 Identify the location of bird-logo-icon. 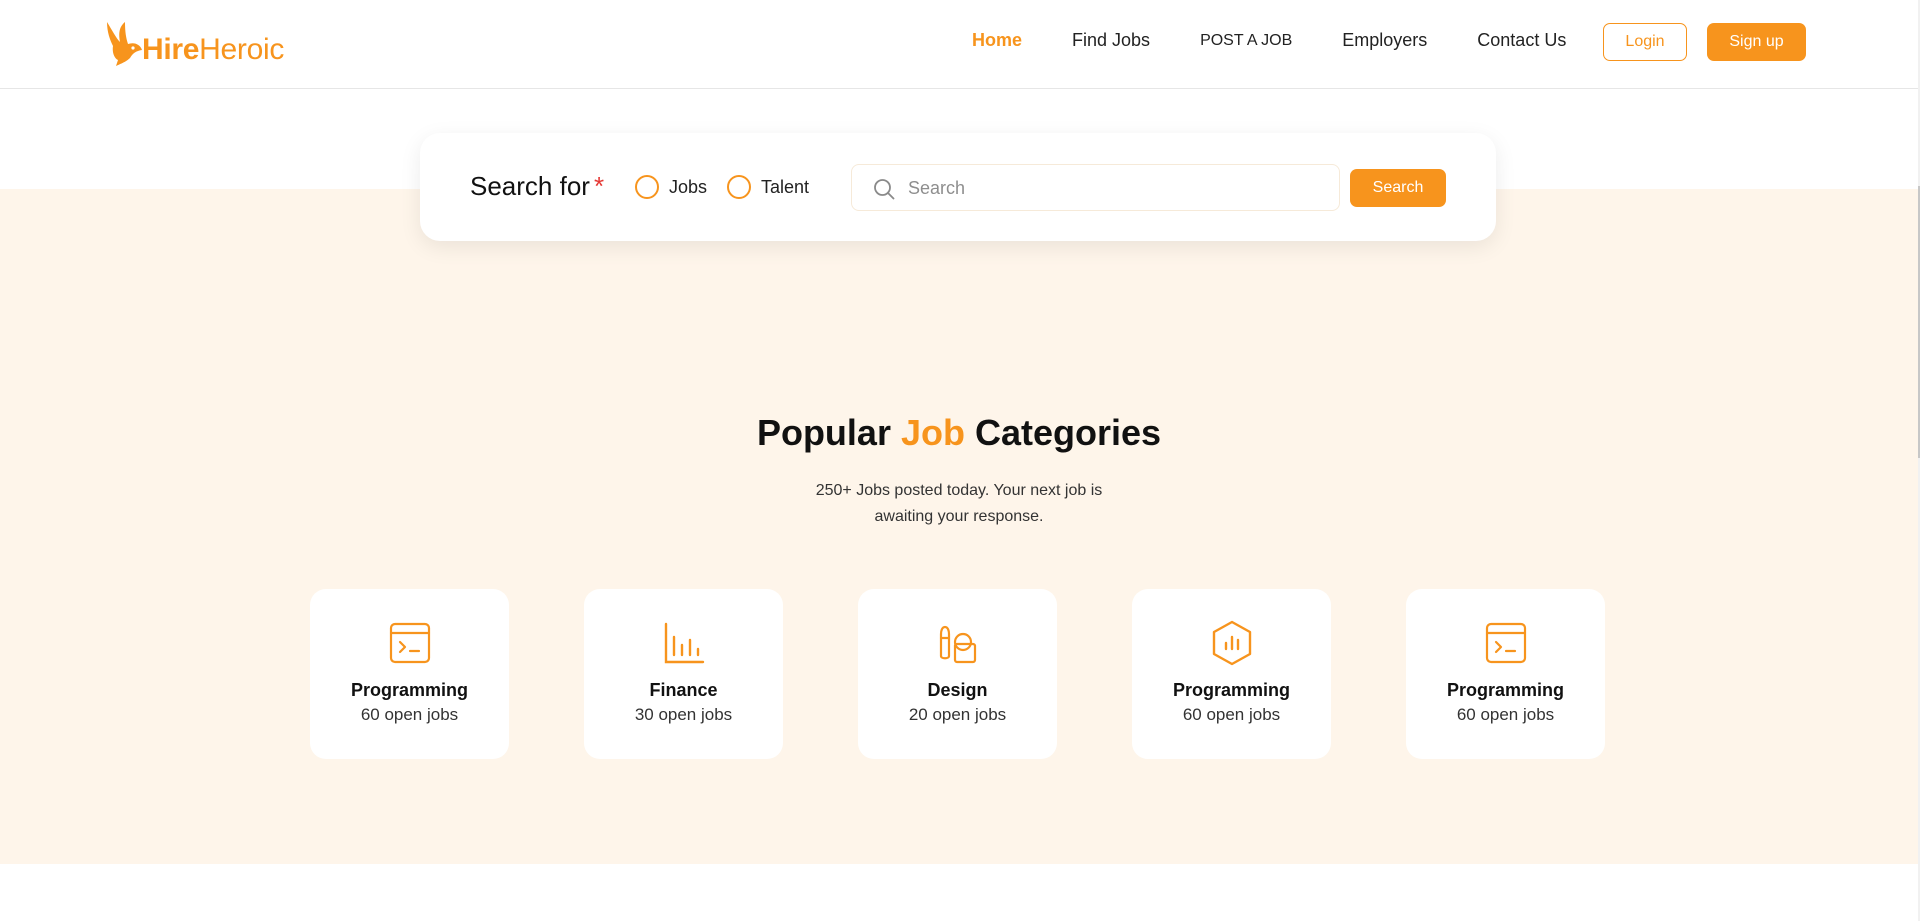
(124, 44).